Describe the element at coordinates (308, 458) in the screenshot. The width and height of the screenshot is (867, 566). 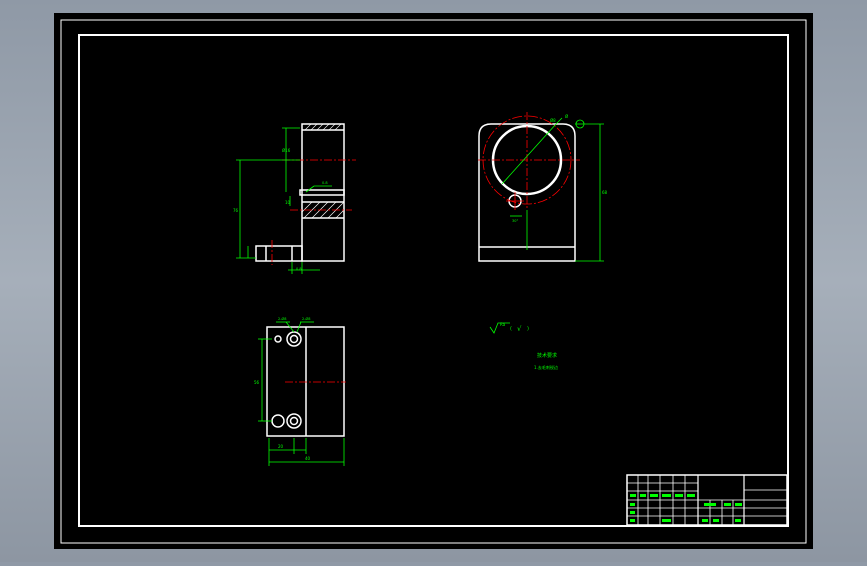
I see `svg-text: 40` at that location.